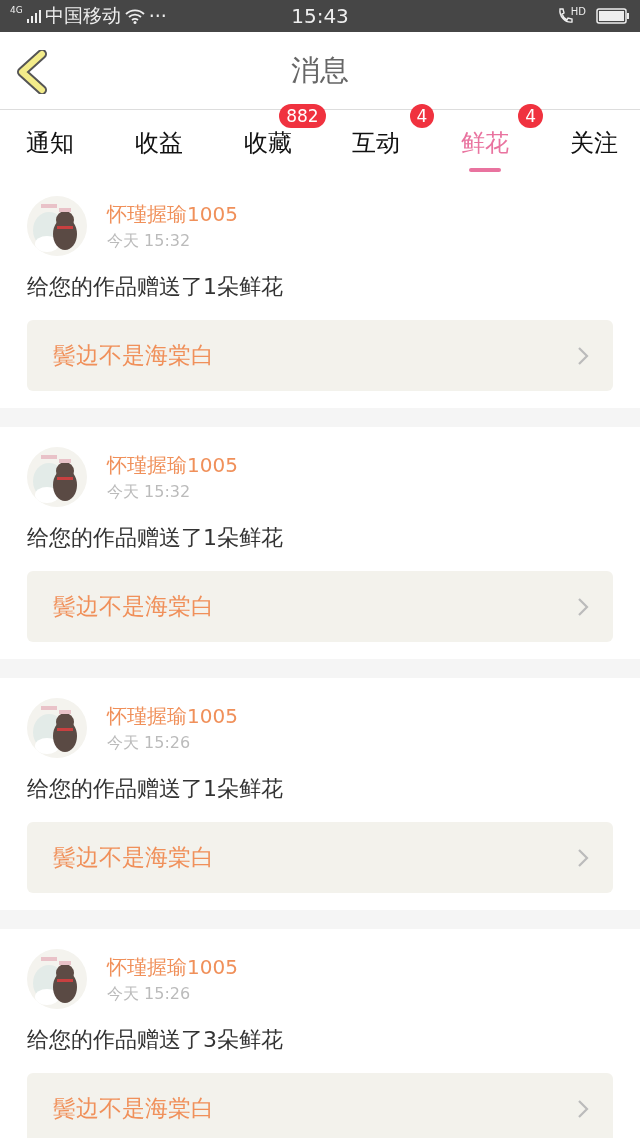  What do you see at coordinates (50, 143) in the screenshot?
I see `tab: 通知` at bounding box center [50, 143].